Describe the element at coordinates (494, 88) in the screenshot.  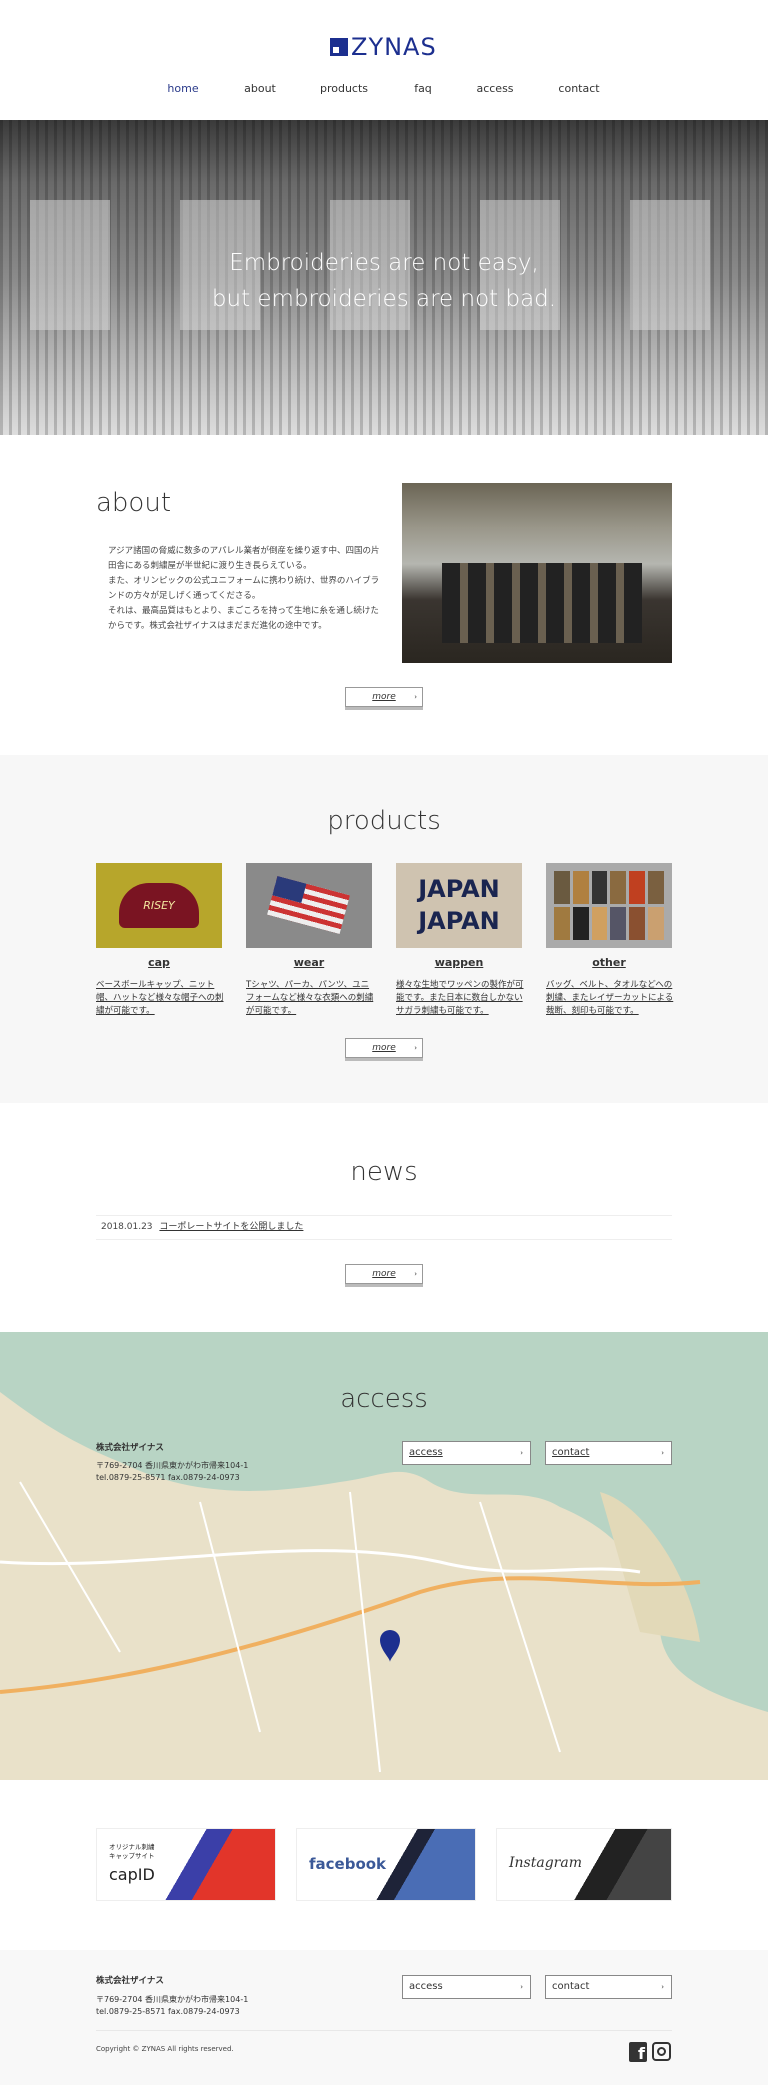
I see `nav-access: access` at that location.